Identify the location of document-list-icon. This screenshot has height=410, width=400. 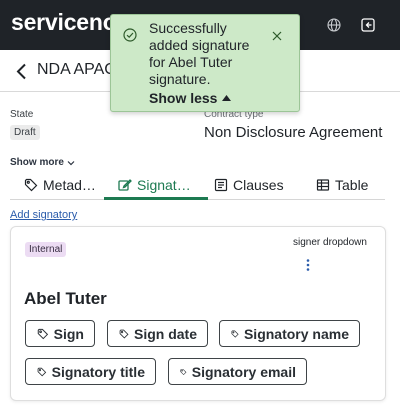
(221, 185).